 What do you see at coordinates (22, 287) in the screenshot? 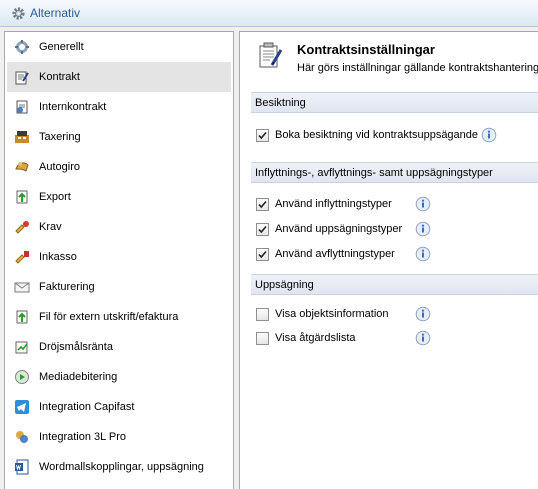
I see `envelope-icon` at bounding box center [22, 287].